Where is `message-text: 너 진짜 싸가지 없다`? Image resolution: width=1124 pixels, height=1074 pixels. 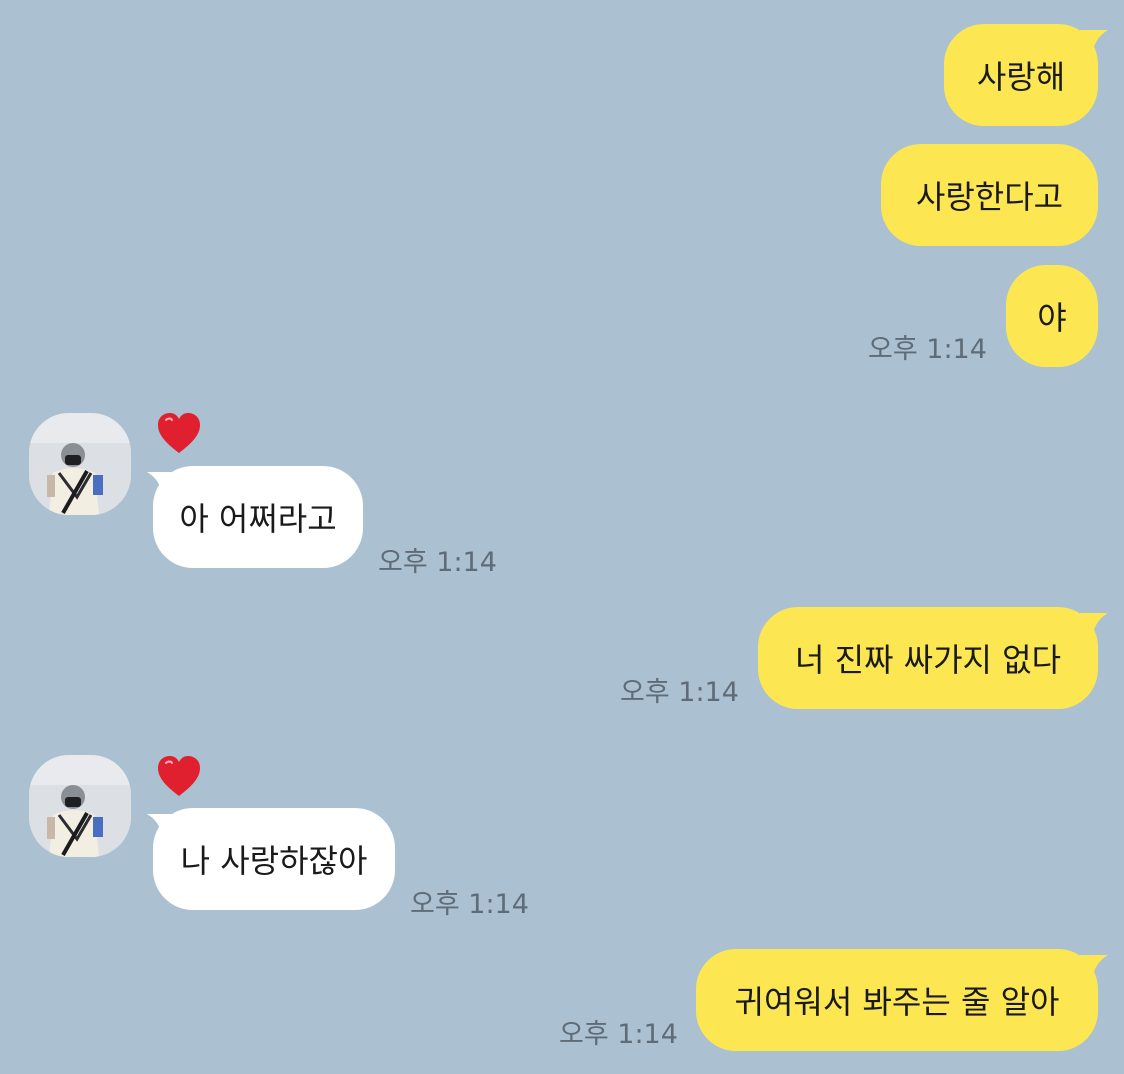 message-text: 너 진짜 싸가지 없다 is located at coordinates (928, 660).